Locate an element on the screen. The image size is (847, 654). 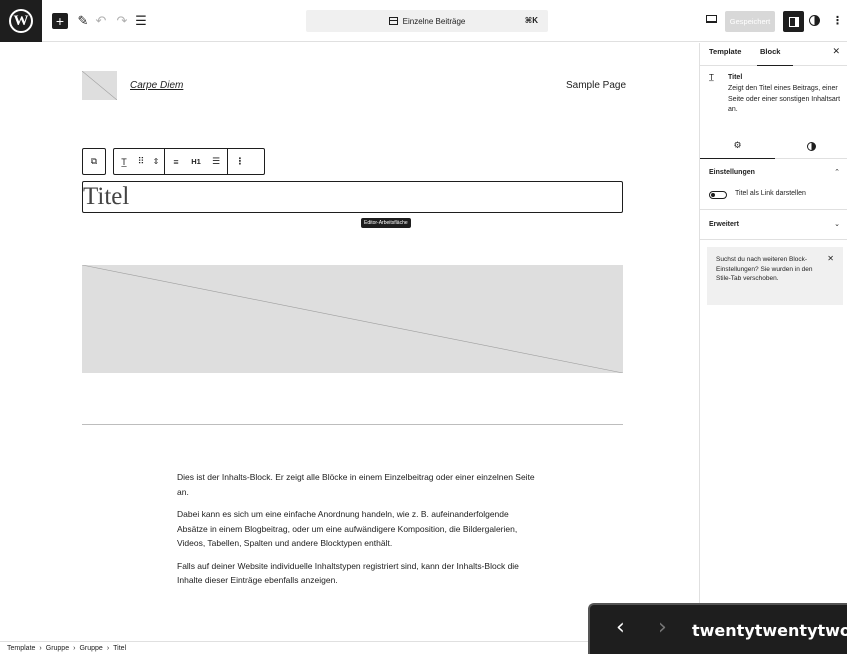
chevron-down-icon: ⌄ is located at coordinates (837, 224).